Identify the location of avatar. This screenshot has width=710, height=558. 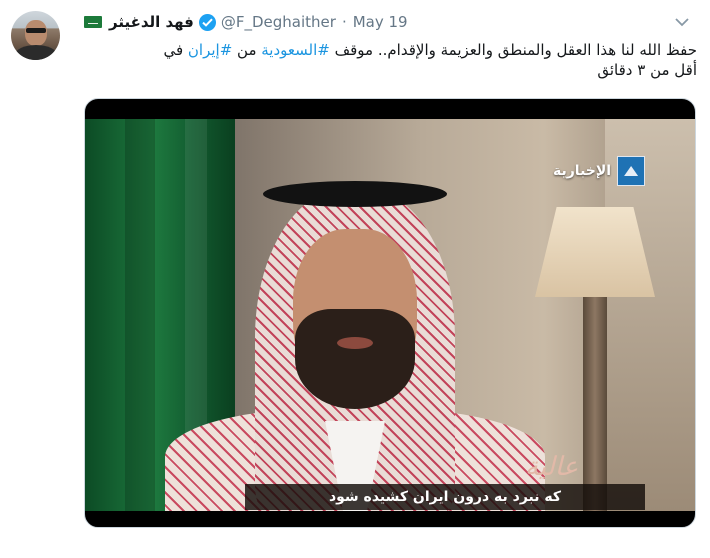
(35, 35).